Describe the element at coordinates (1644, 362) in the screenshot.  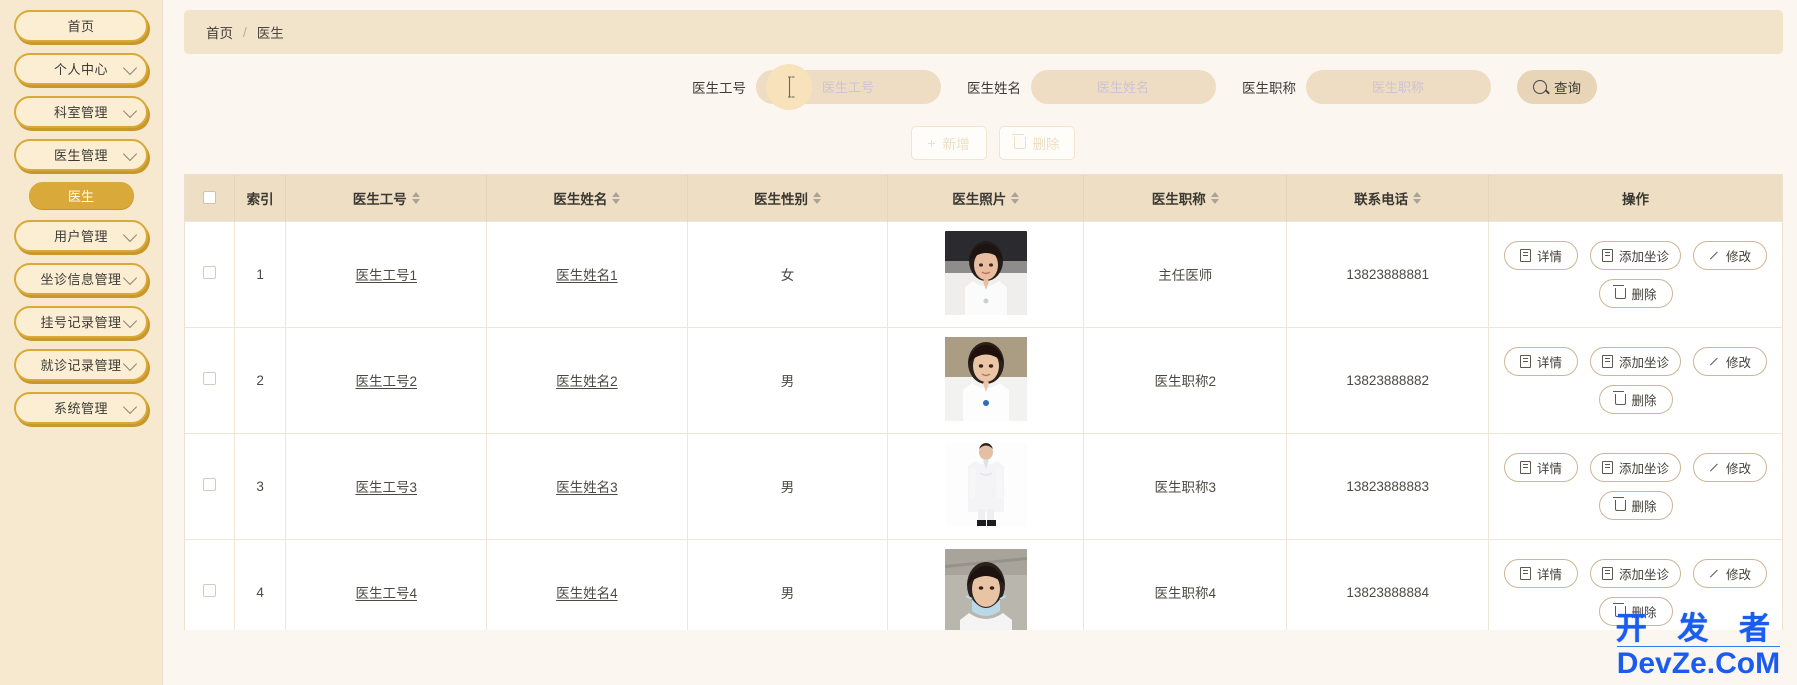
I see `add-clinic-button-label: 添加坐诊` at that location.